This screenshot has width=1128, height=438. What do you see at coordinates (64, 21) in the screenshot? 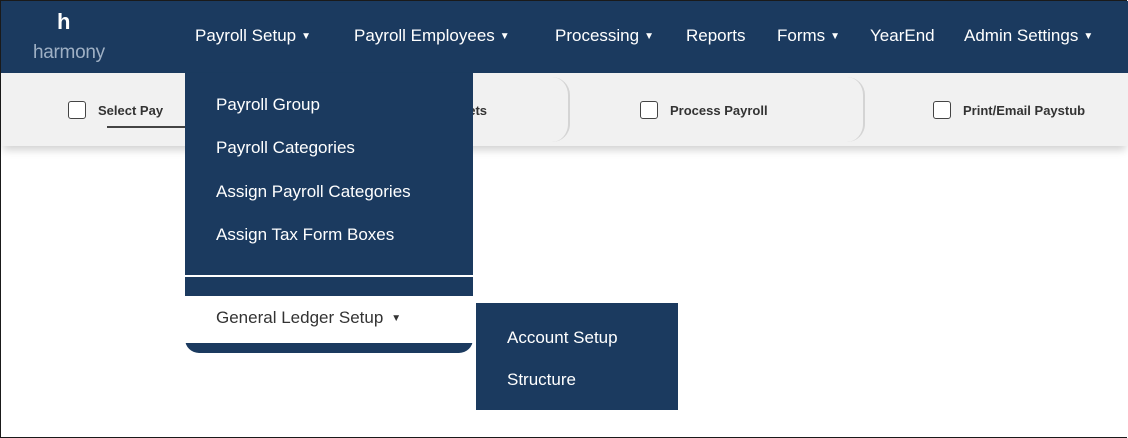
I see `logo-initial: h` at bounding box center [64, 21].